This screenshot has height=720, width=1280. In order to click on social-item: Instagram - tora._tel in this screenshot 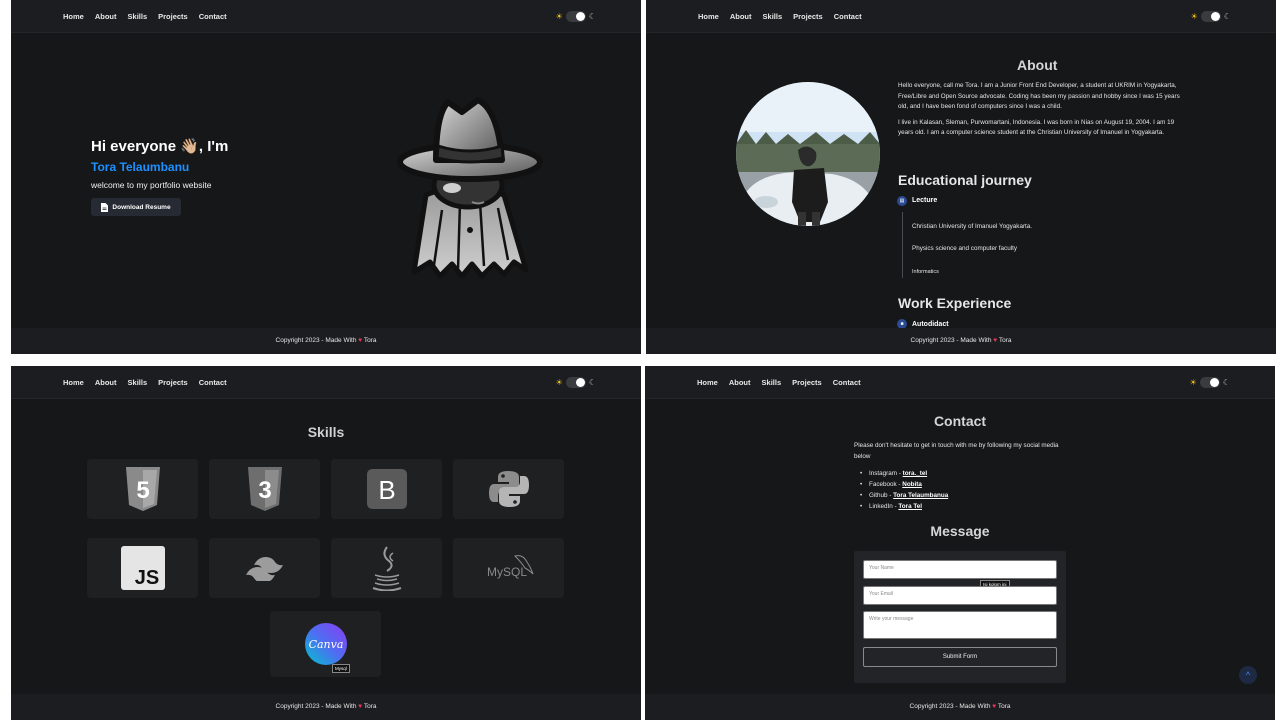, I will do `click(904, 473)`.